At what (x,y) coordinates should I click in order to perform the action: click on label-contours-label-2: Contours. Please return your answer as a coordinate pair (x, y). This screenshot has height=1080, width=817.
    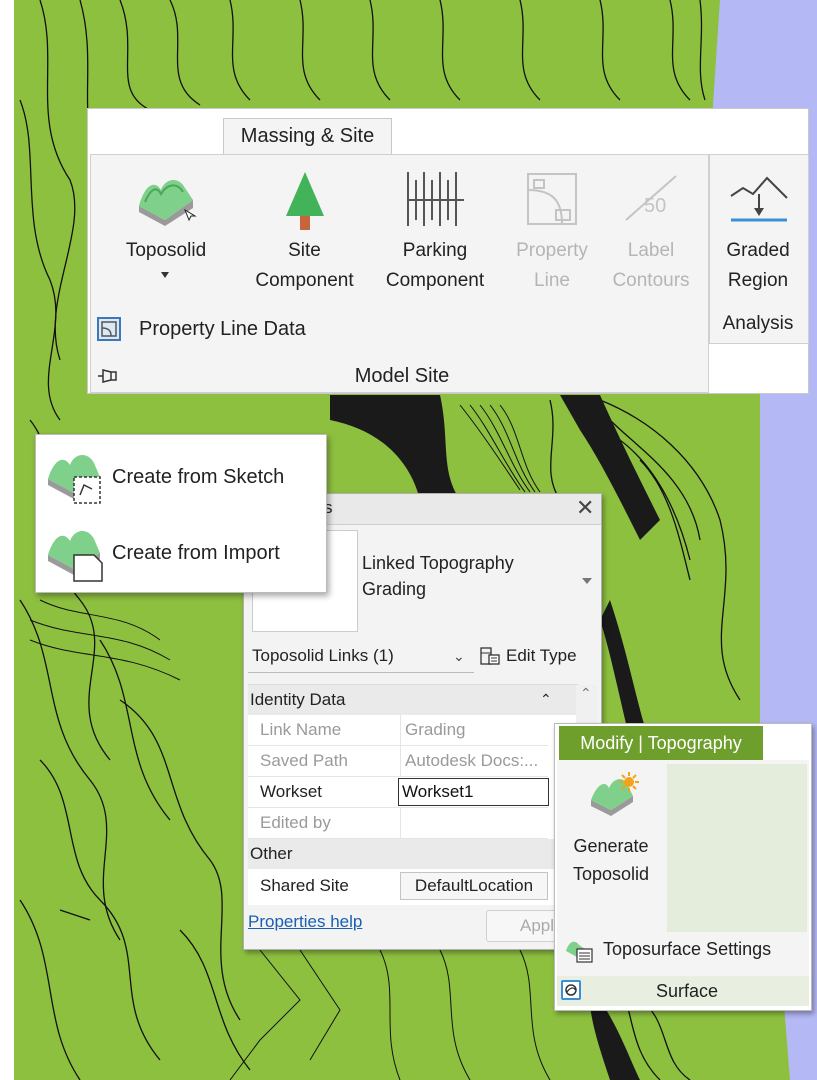
    Looking at the image, I should click on (651, 280).